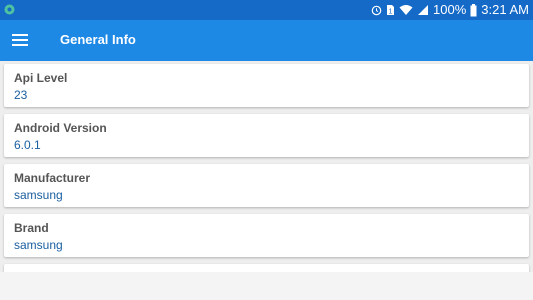 The height and width of the screenshot is (300, 533). Describe the element at coordinates (266, 185) in the screenshot. I see `info-card-manufacturer: Manufacturer samsung` at that location.